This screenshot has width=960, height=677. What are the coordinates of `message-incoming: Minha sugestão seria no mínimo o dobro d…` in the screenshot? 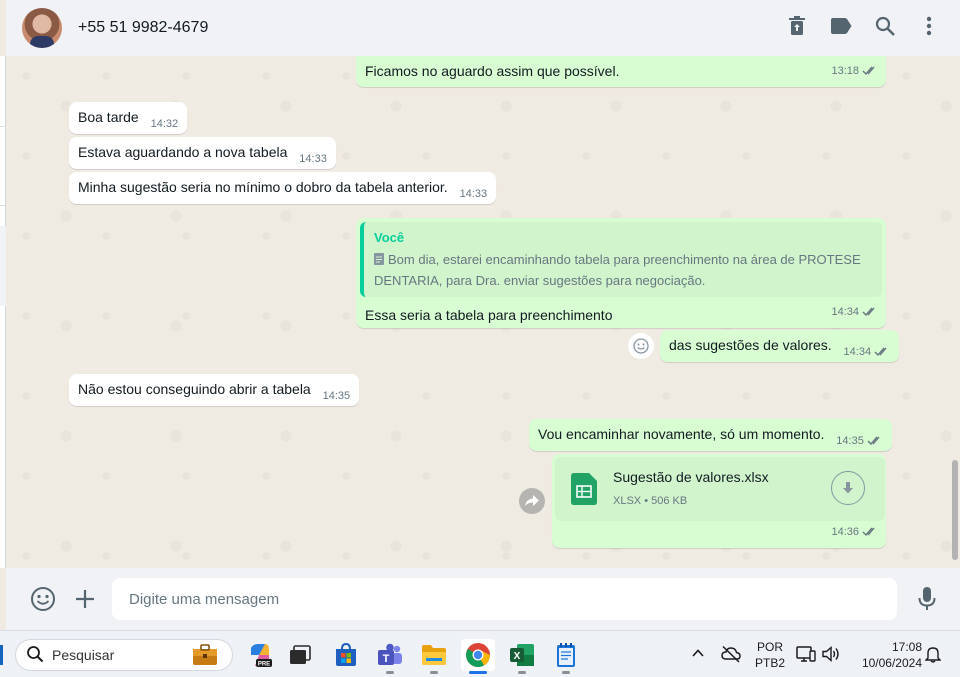 It's located at (283, 188).